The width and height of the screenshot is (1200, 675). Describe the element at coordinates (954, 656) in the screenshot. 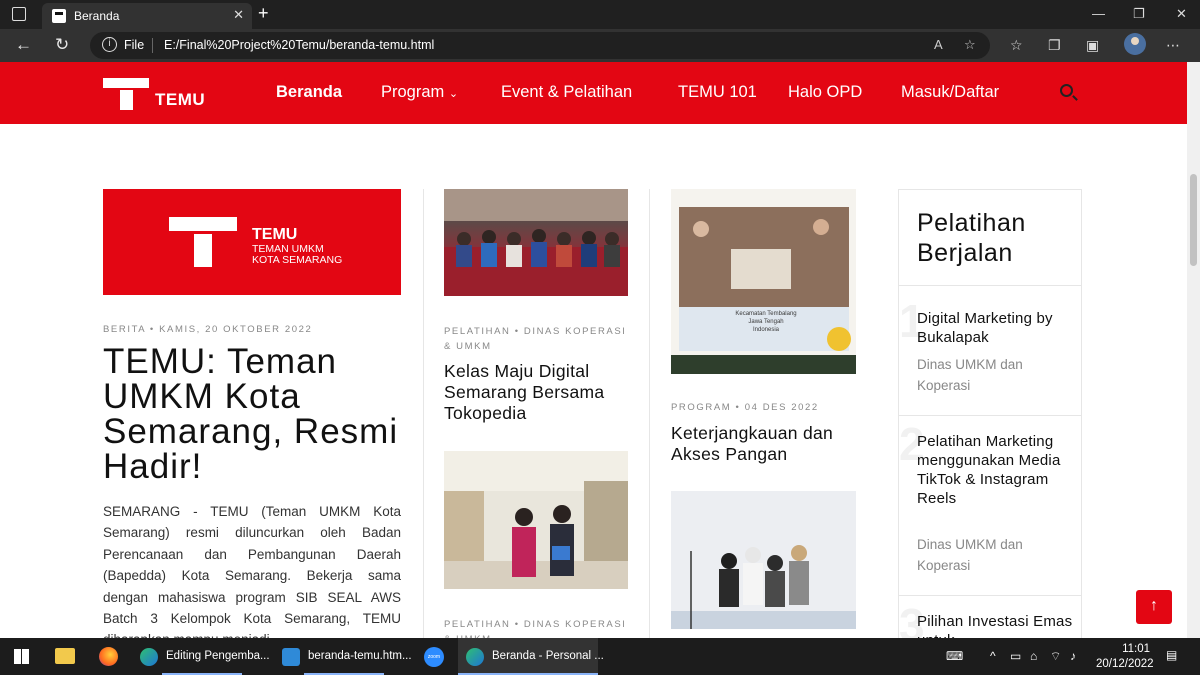

I see `keyboard-icon: ⌨` at that location.